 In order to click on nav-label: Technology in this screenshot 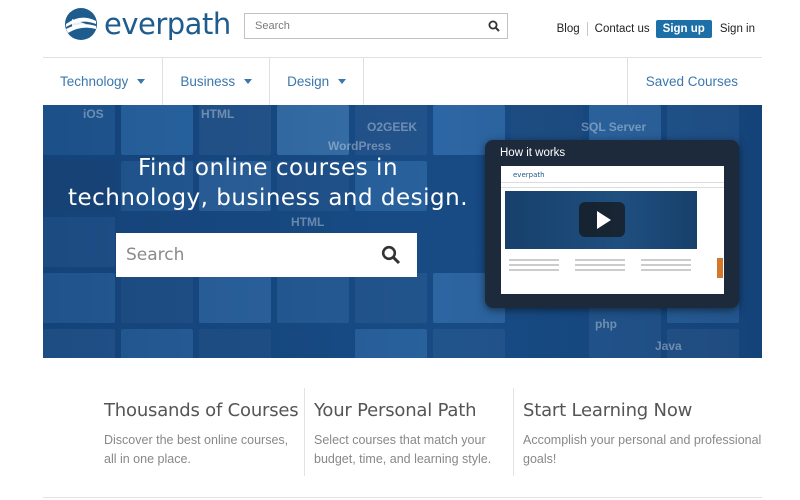, I will do `click(94, 81)`.